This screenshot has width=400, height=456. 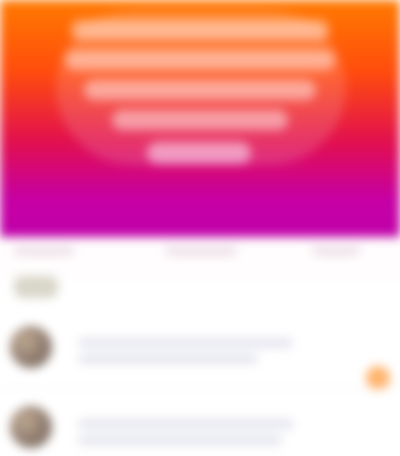 I want to click on hero-cta-button, so click(x=199, y=153).